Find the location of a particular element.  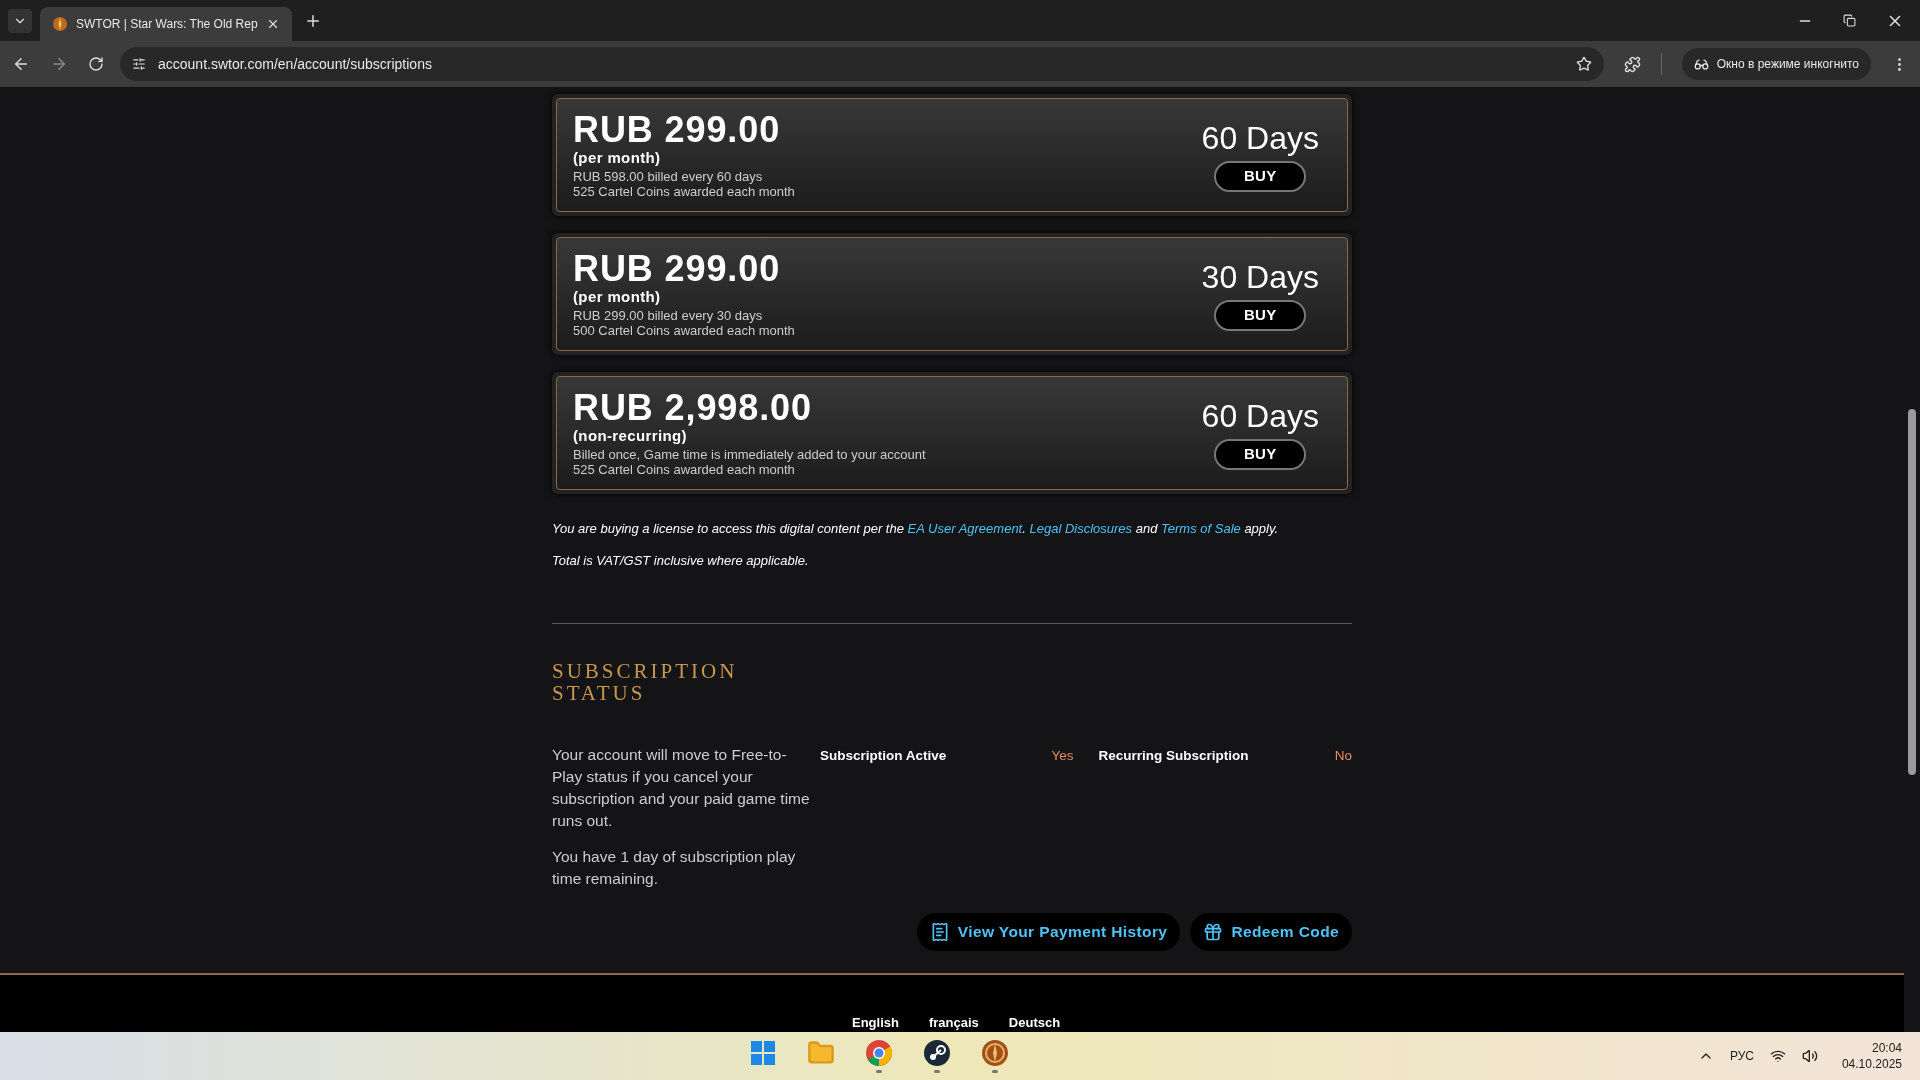

license-notice: You are buying a license to access this digital content per the EA User Agreement. Legal Disclosures and Terms of Sale apply. is located at coordinates (916, 529).